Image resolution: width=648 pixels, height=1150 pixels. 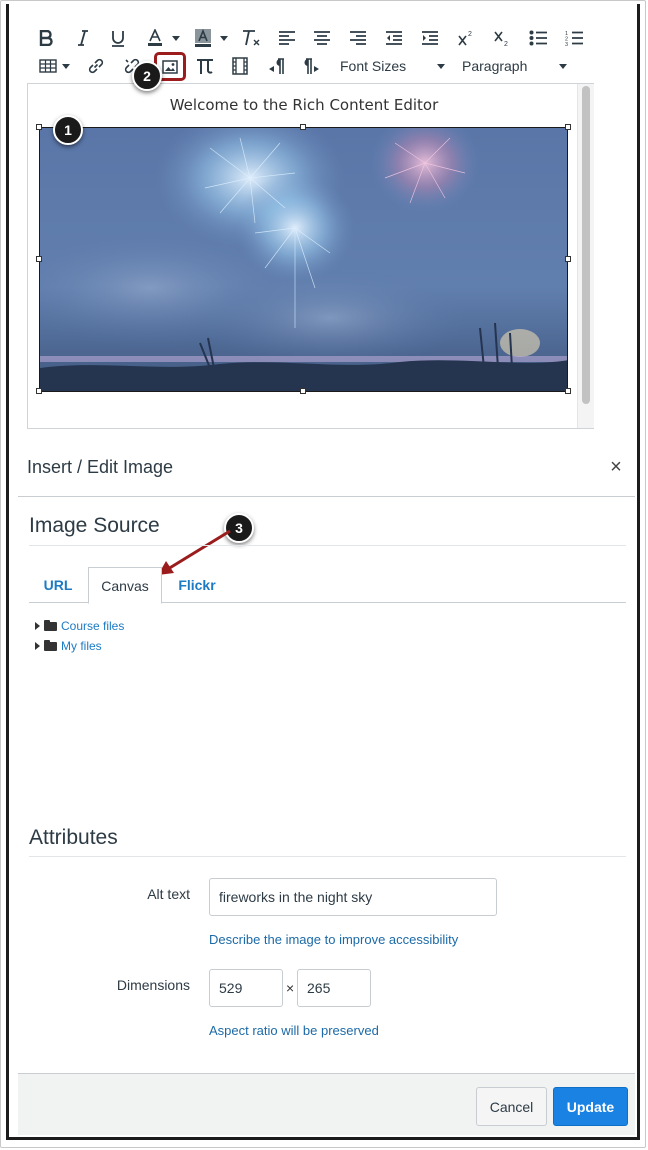 I want to click on close-icon: ×, so click(x=616, y=467).